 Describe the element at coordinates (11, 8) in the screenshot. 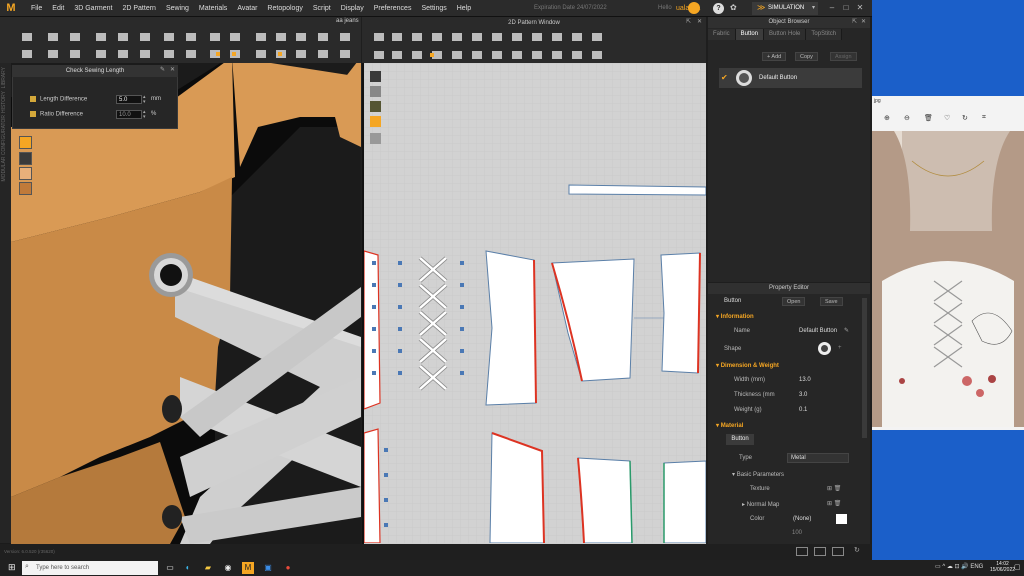

I see `app-logo: M` at that location.